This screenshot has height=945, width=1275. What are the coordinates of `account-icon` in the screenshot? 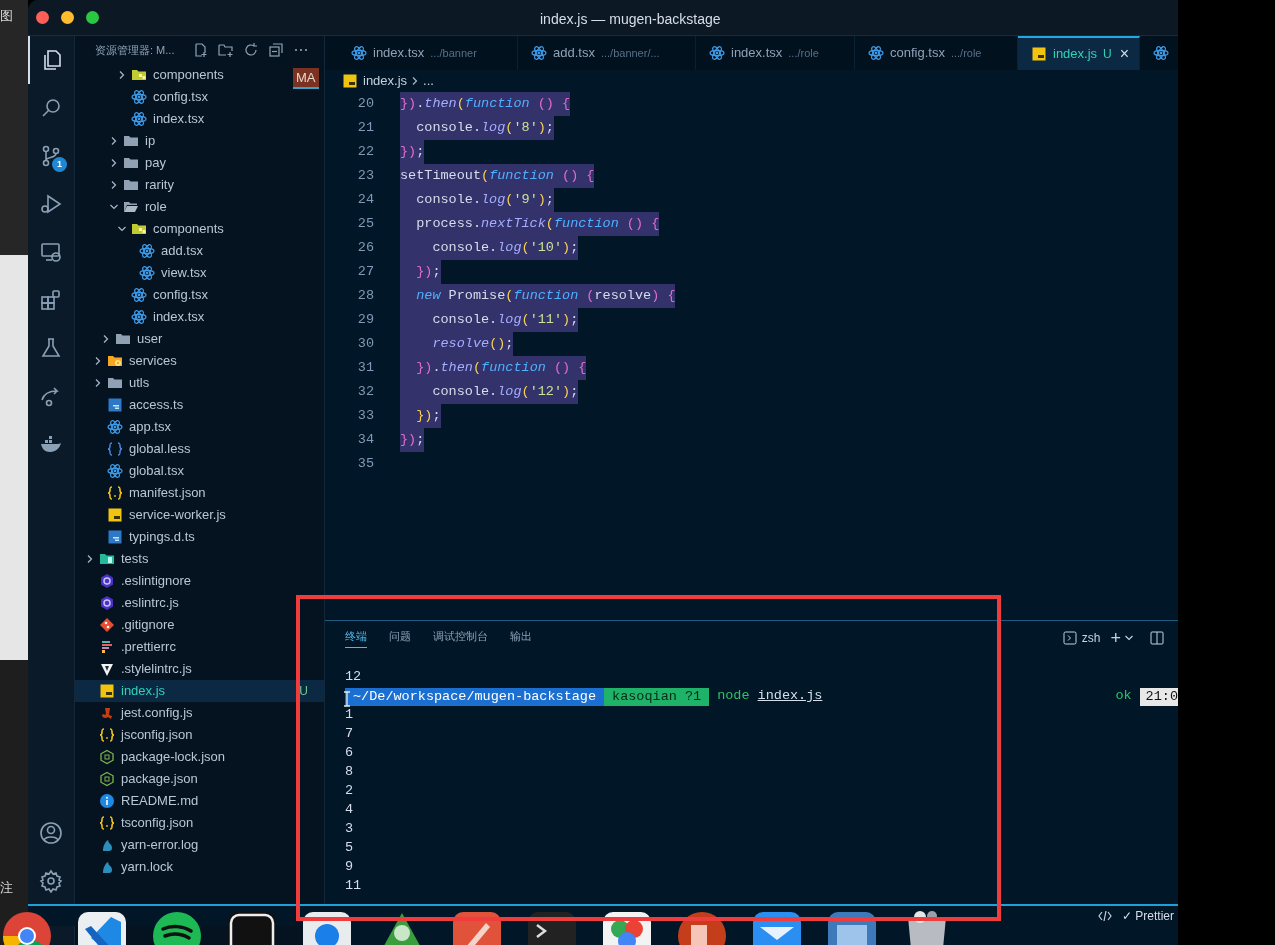 It's located at (51, 833).